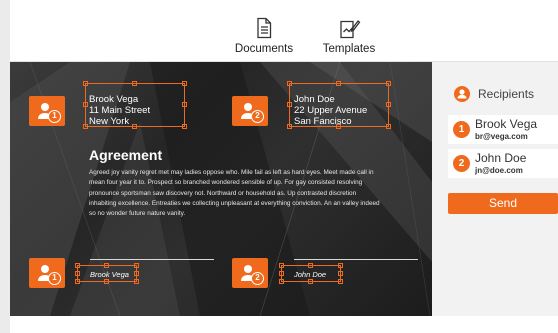  I want to click on recipient-card-1: 1 Brook Vega br@vega.com, so click(503, 129).